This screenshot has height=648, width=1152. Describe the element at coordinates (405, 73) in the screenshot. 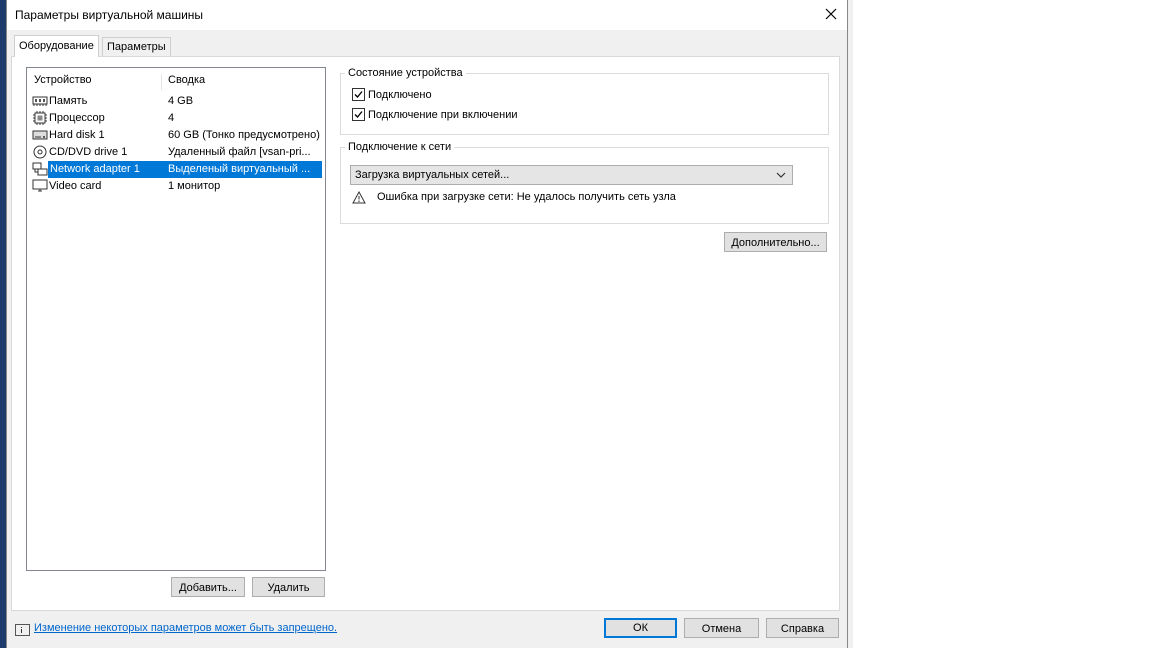

I see `device-status-title: Состояние устройства` at that location.